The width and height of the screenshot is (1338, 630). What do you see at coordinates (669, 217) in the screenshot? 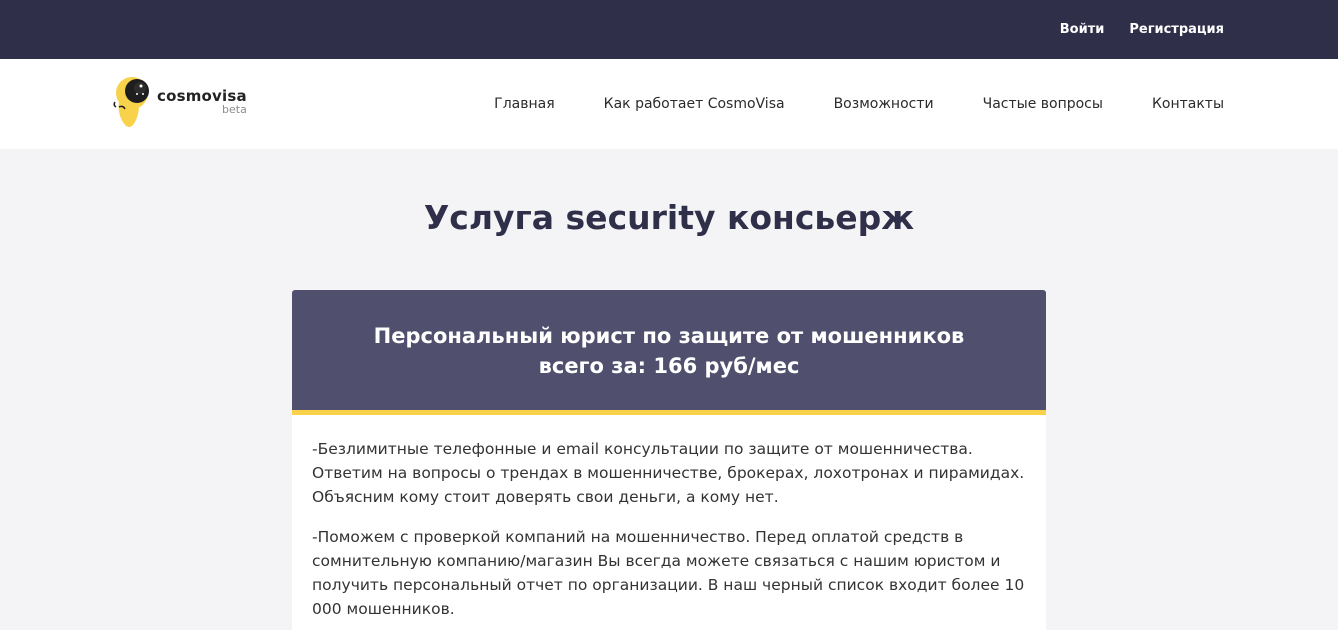
I see `page-title: Услуга security консьерж` at bounding box center [669, 217].